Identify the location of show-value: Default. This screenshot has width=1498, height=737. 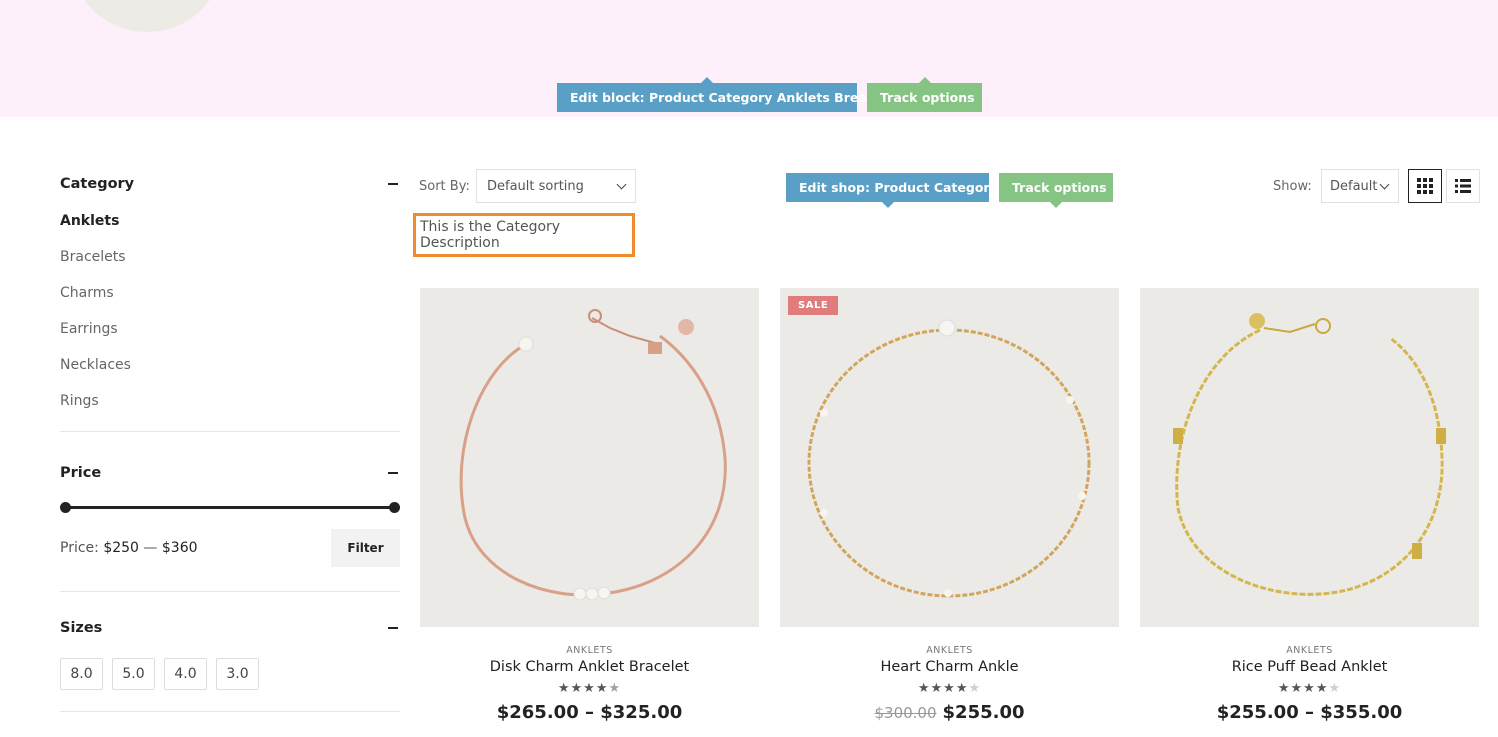
(1354, 186).